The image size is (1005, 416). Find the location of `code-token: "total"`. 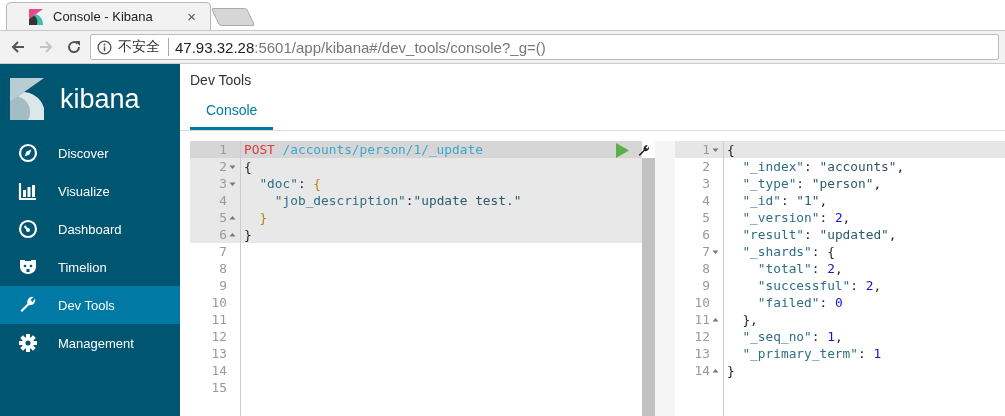

code-token: "total" is located at coordinates (784, 268).